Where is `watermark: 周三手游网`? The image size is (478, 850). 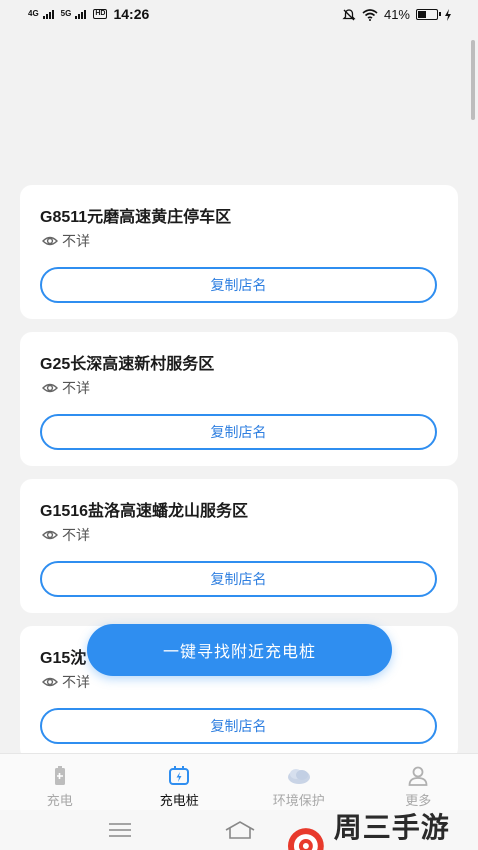
watermark: 周三手游网 is located at coordinates (381, 828).